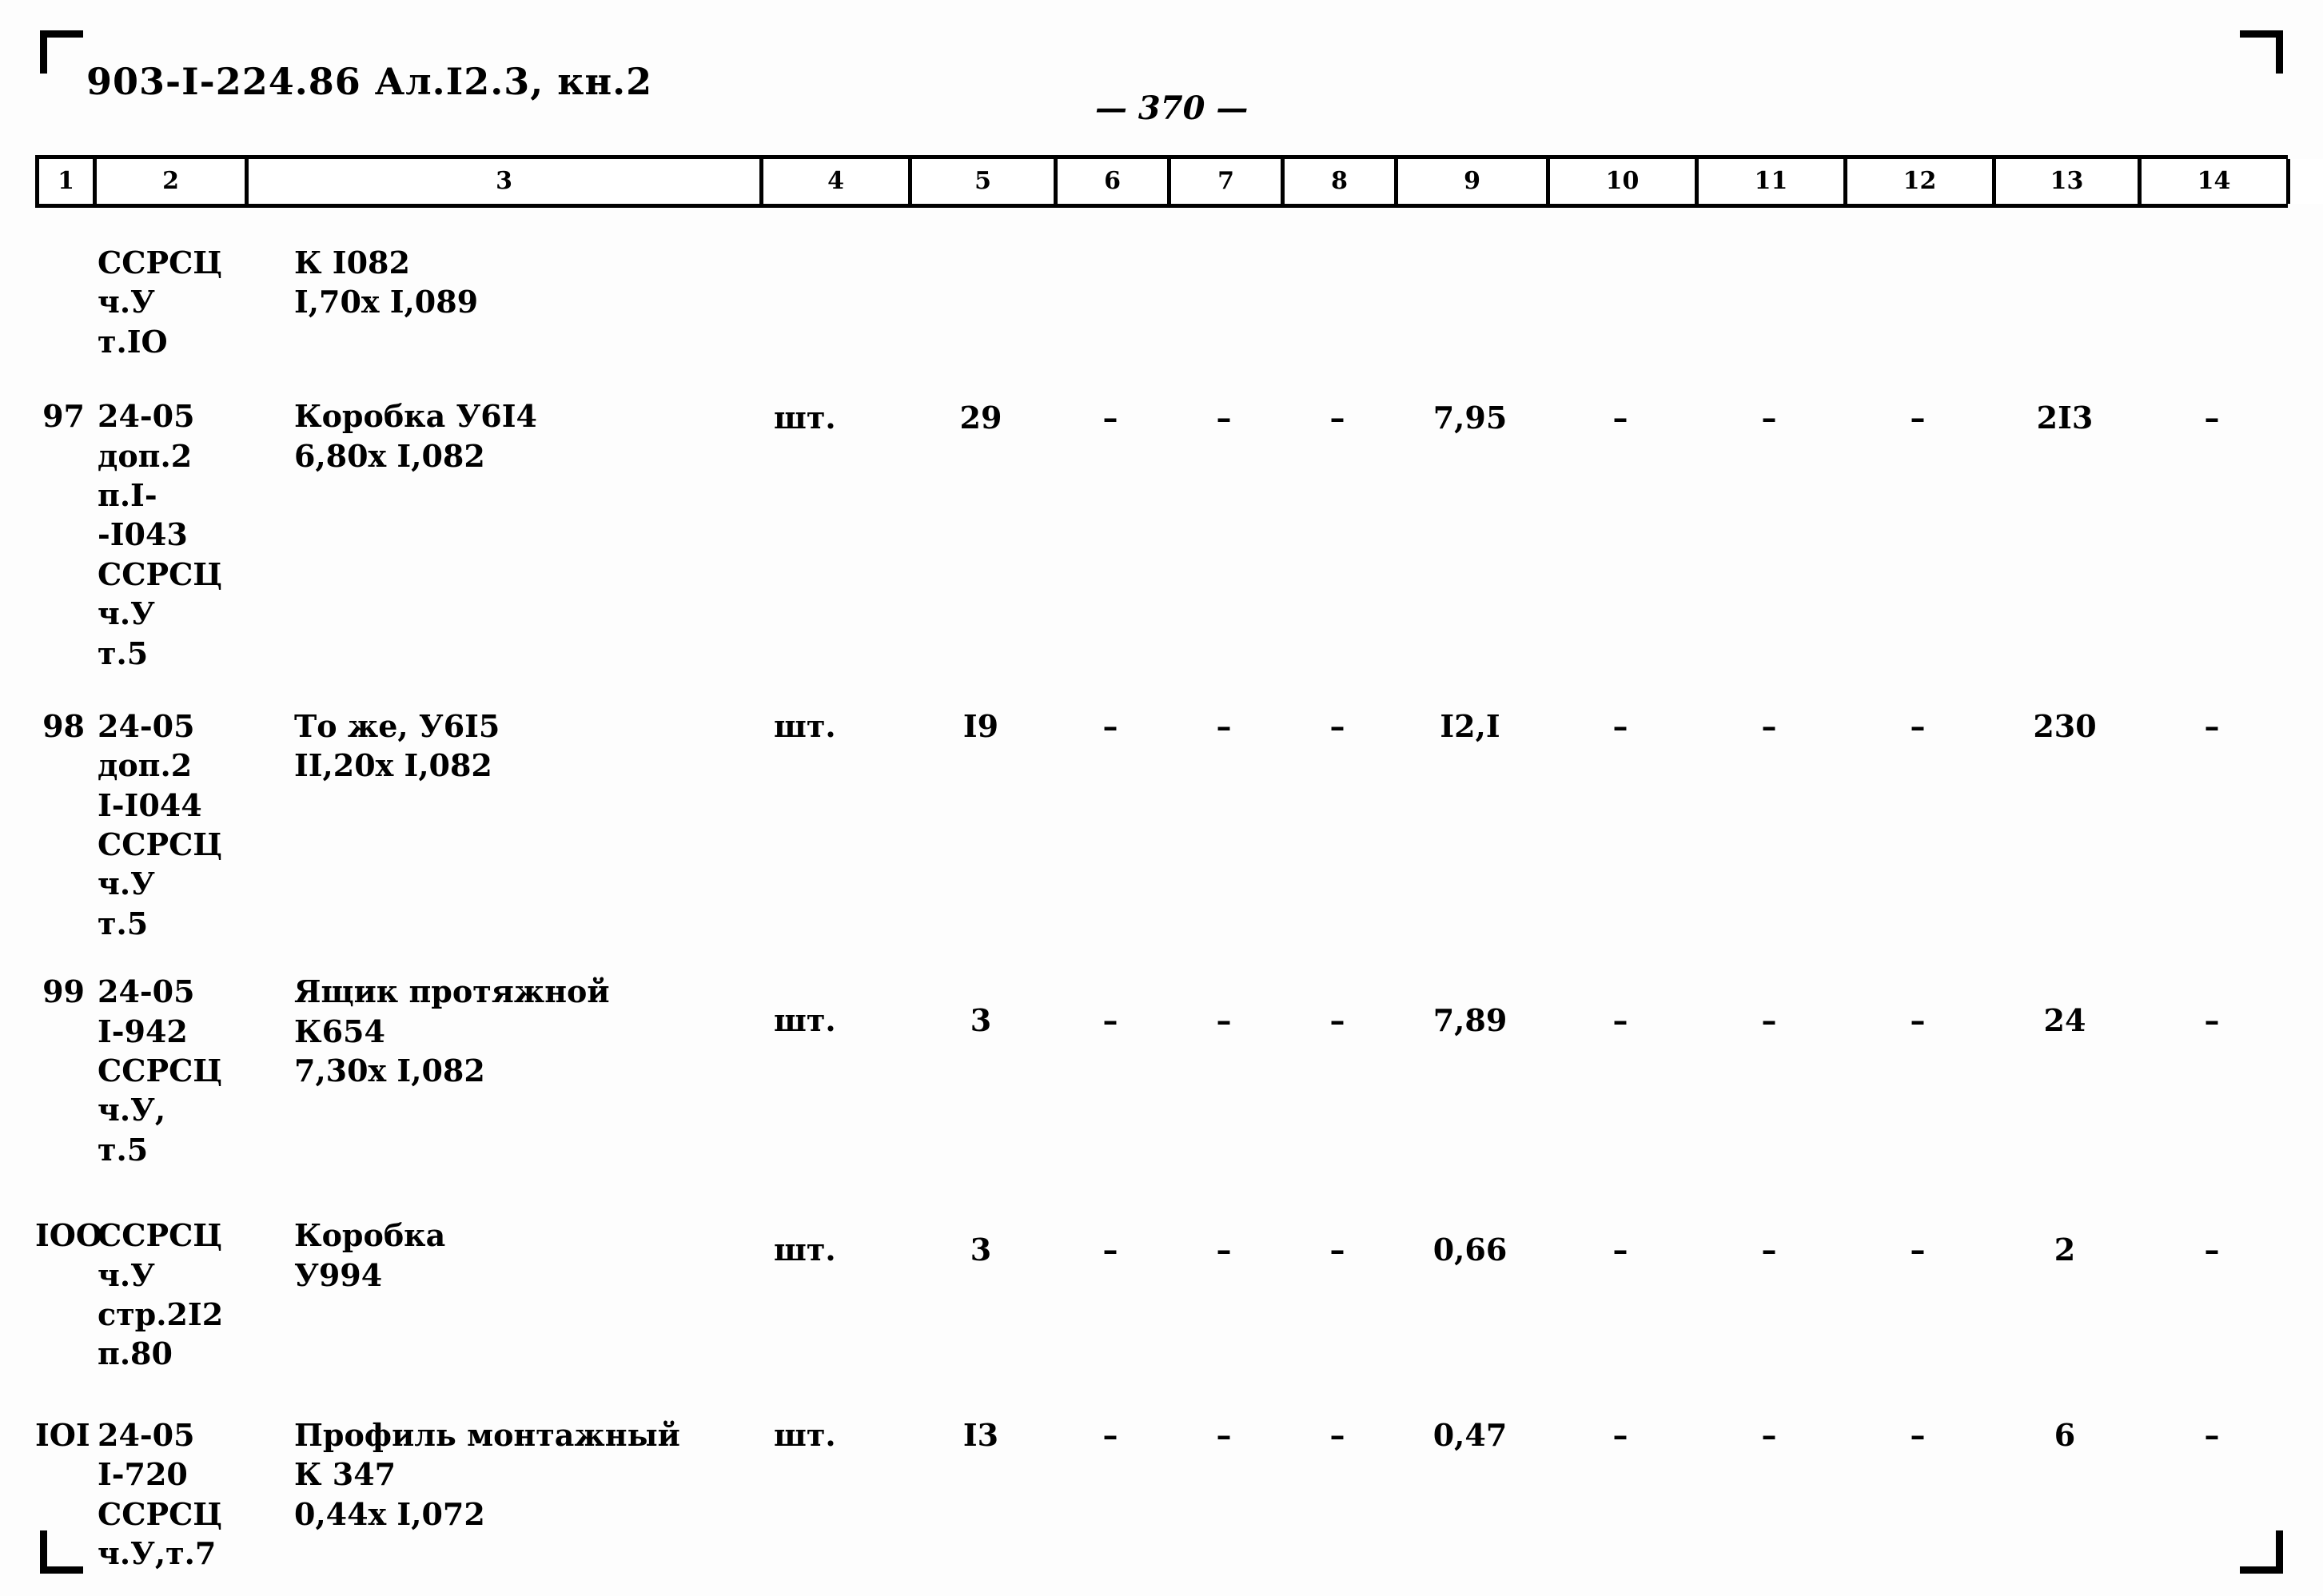  I want to click on cell-col-13: 24, so click(2064, 1020).